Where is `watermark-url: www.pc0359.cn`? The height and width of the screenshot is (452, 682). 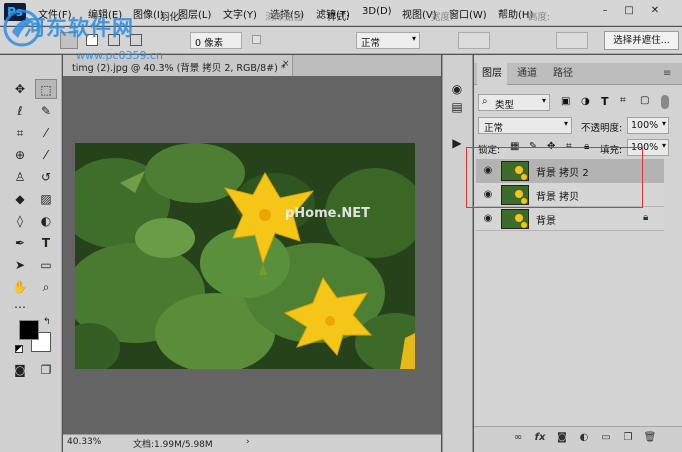 watermark-url: www.pc0359.cn is located at coordinates (120, 55).